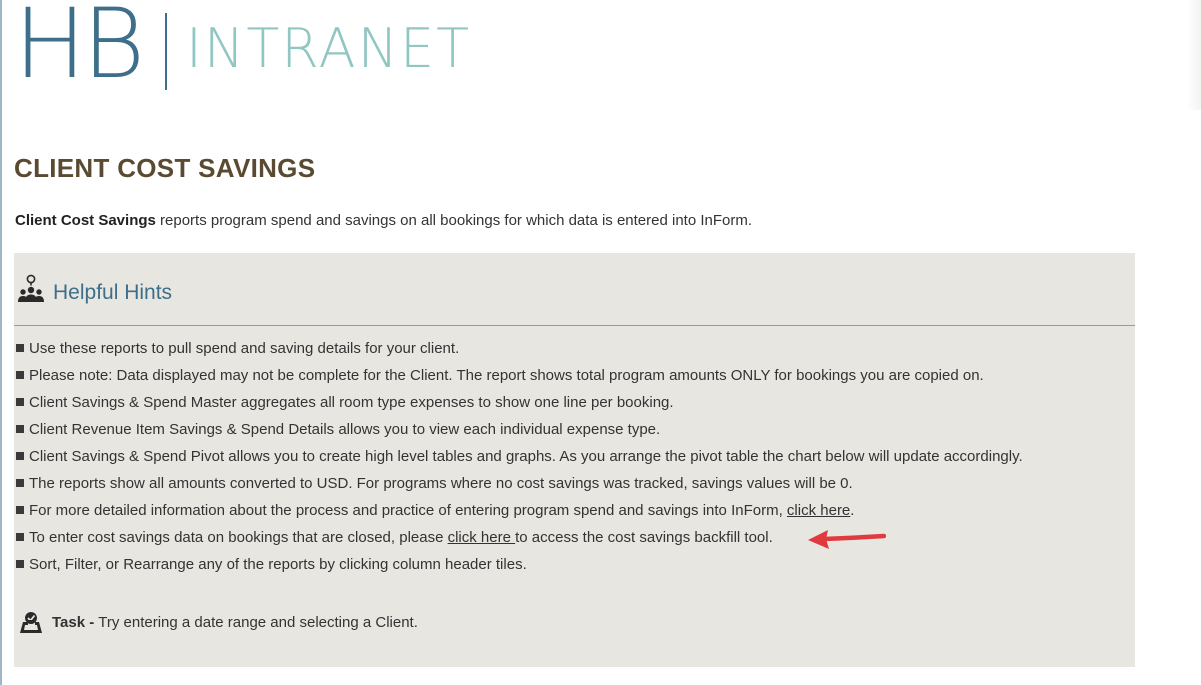  I want to click on logo-mark: HB, so click(79, 50).